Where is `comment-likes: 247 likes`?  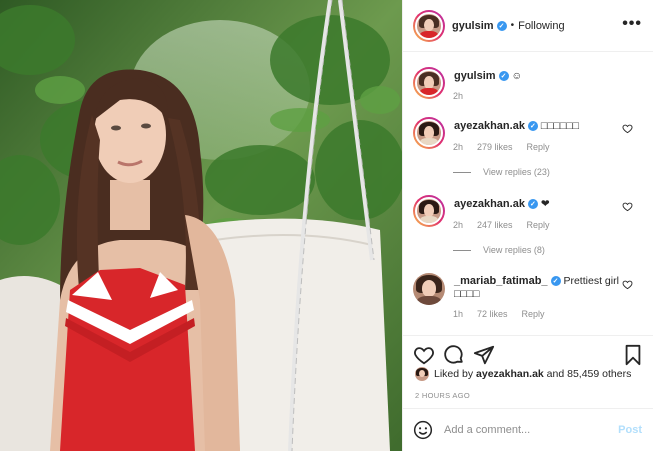
comment-likes: 247 likes is located at coordinates (495, 225).